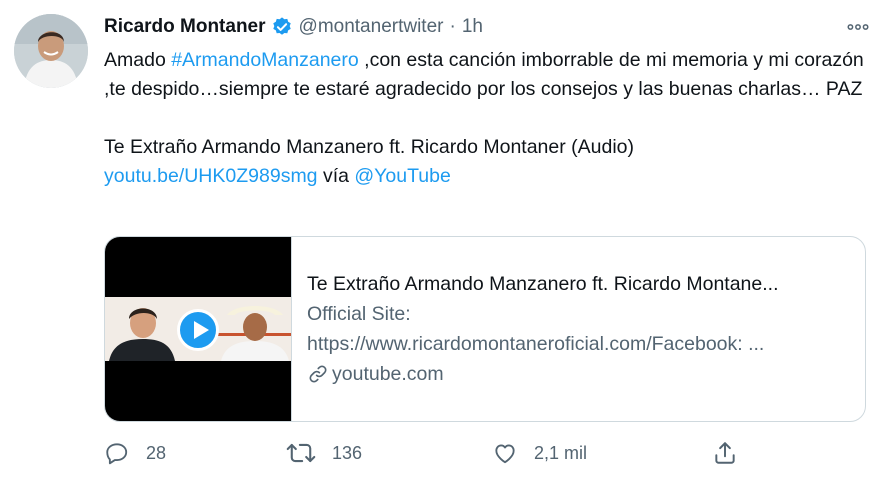 This screenshot has width=889, height=480. Describe the element at coordinates (336, 176) in the screenshot. I see `via-text: vía` at that location.